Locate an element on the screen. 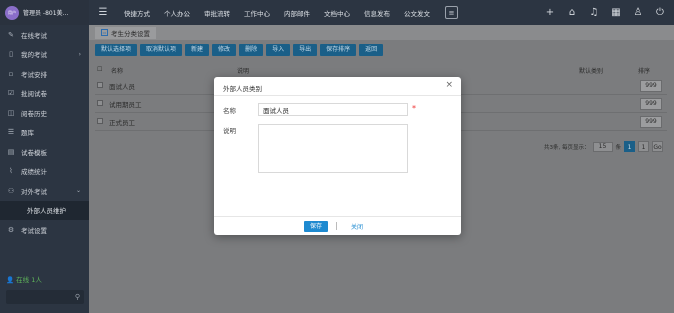 This screenshot has height=313, width=674. sidebar-item-my-exam: ▯ 我的考试 › is located at coordinates (44, 55).